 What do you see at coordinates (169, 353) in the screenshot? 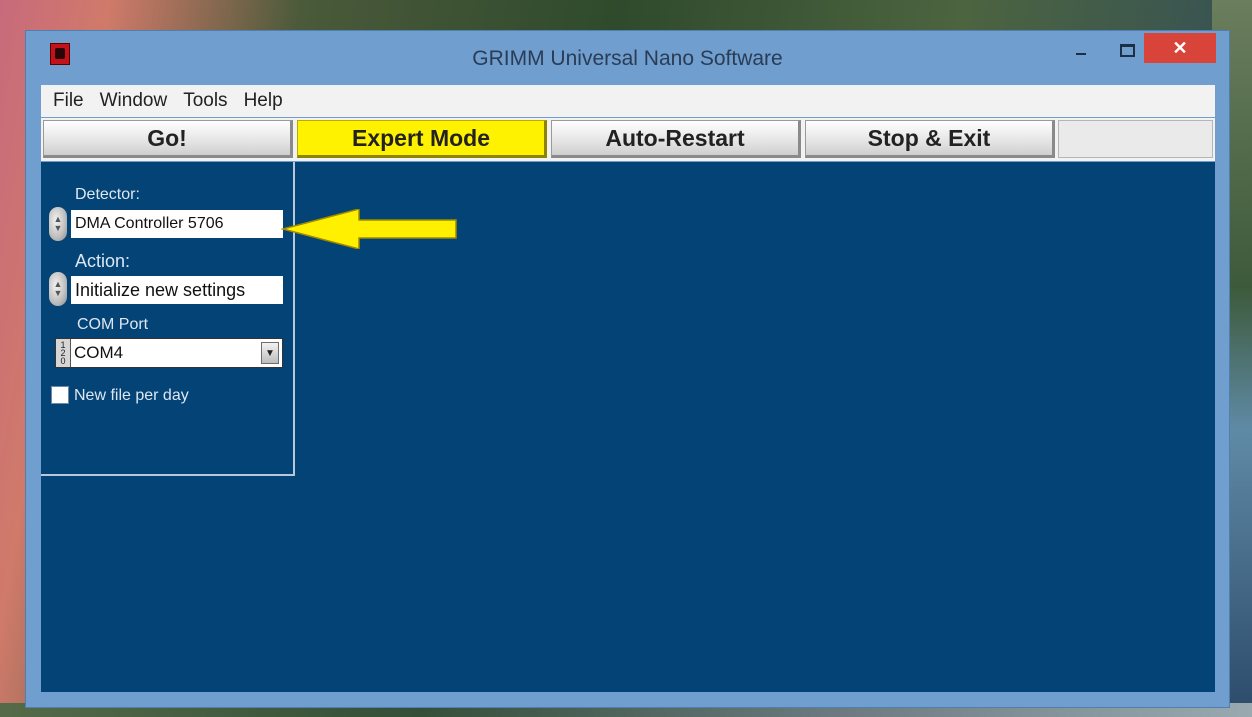
I see `com-port-select: 120 COM4 ▼` at bounding box center [169, 353].